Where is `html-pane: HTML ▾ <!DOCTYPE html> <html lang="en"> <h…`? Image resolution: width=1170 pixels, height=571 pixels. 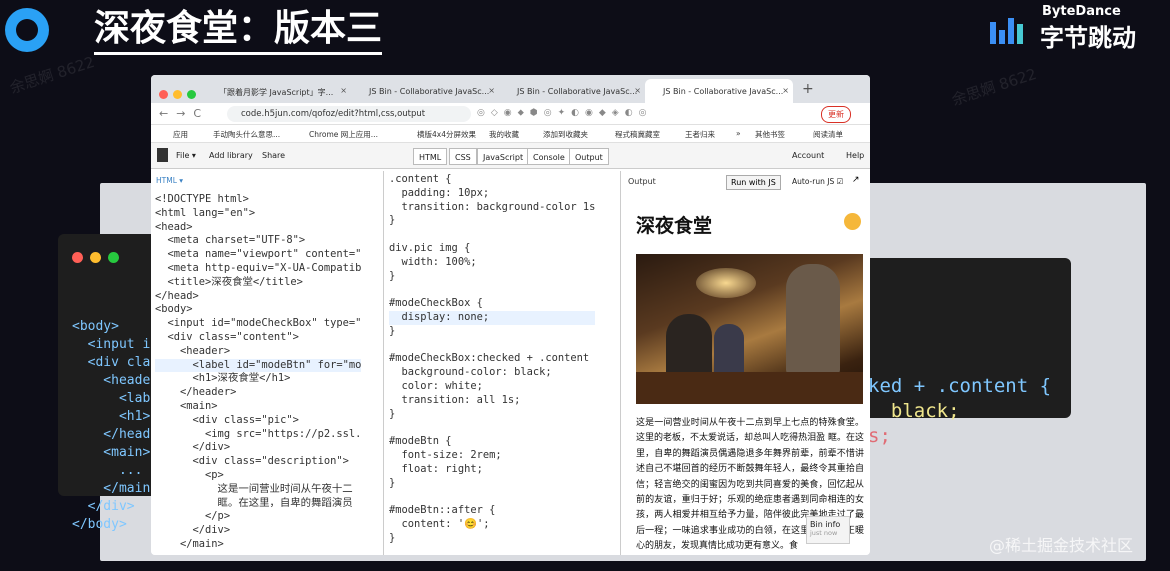 html-pane: HTML ▾ <!DOCTYPE html> <html lang="en"> <h… is located at coordinates (267, 363).